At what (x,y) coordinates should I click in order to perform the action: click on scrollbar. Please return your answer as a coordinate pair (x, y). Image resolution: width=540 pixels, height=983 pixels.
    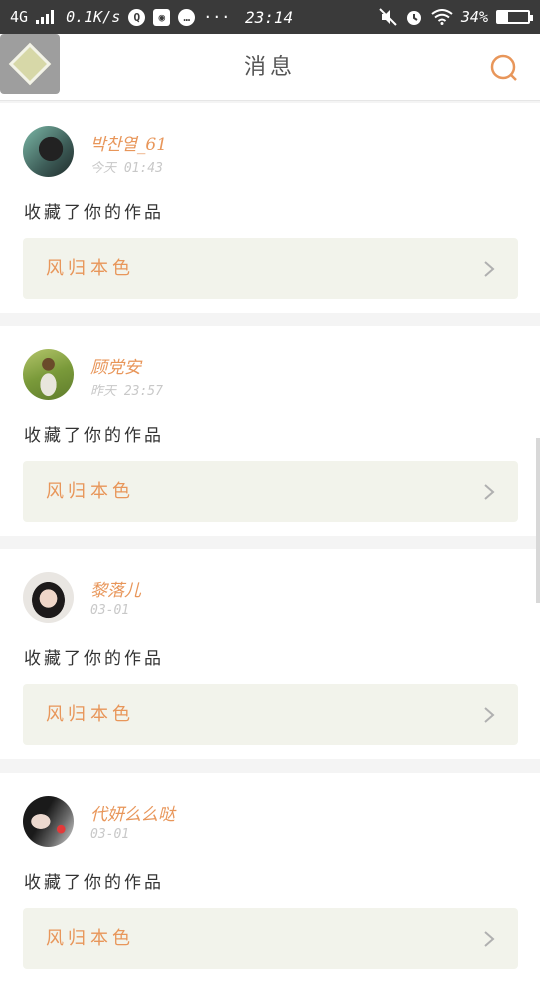
    Looking at the image, I should click on (538, 520).